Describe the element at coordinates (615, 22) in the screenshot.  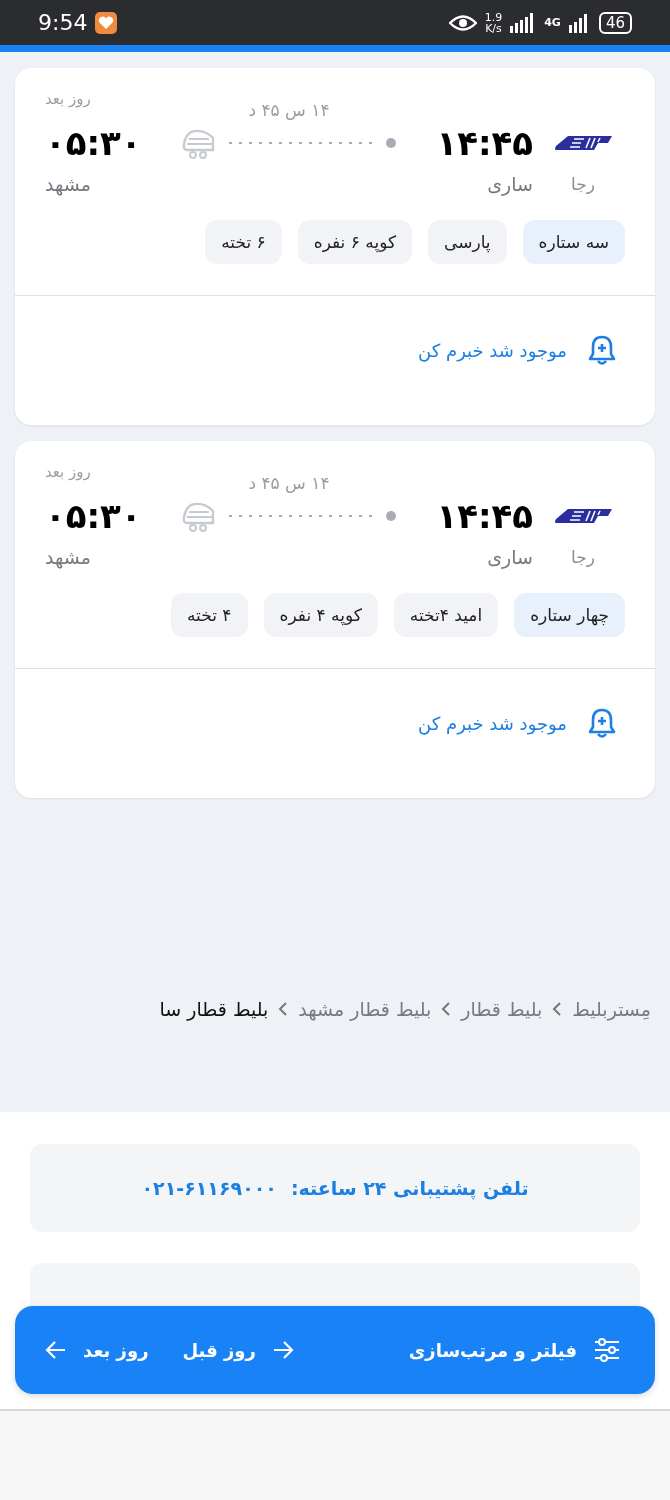
I see `battery-level: 46` at that location.